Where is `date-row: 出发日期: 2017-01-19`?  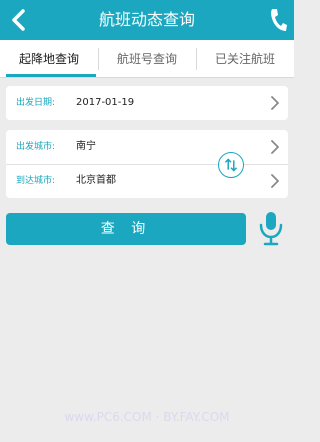 date-row: 出发日期: 2017-01-19 is located at coordinates (147, 103).